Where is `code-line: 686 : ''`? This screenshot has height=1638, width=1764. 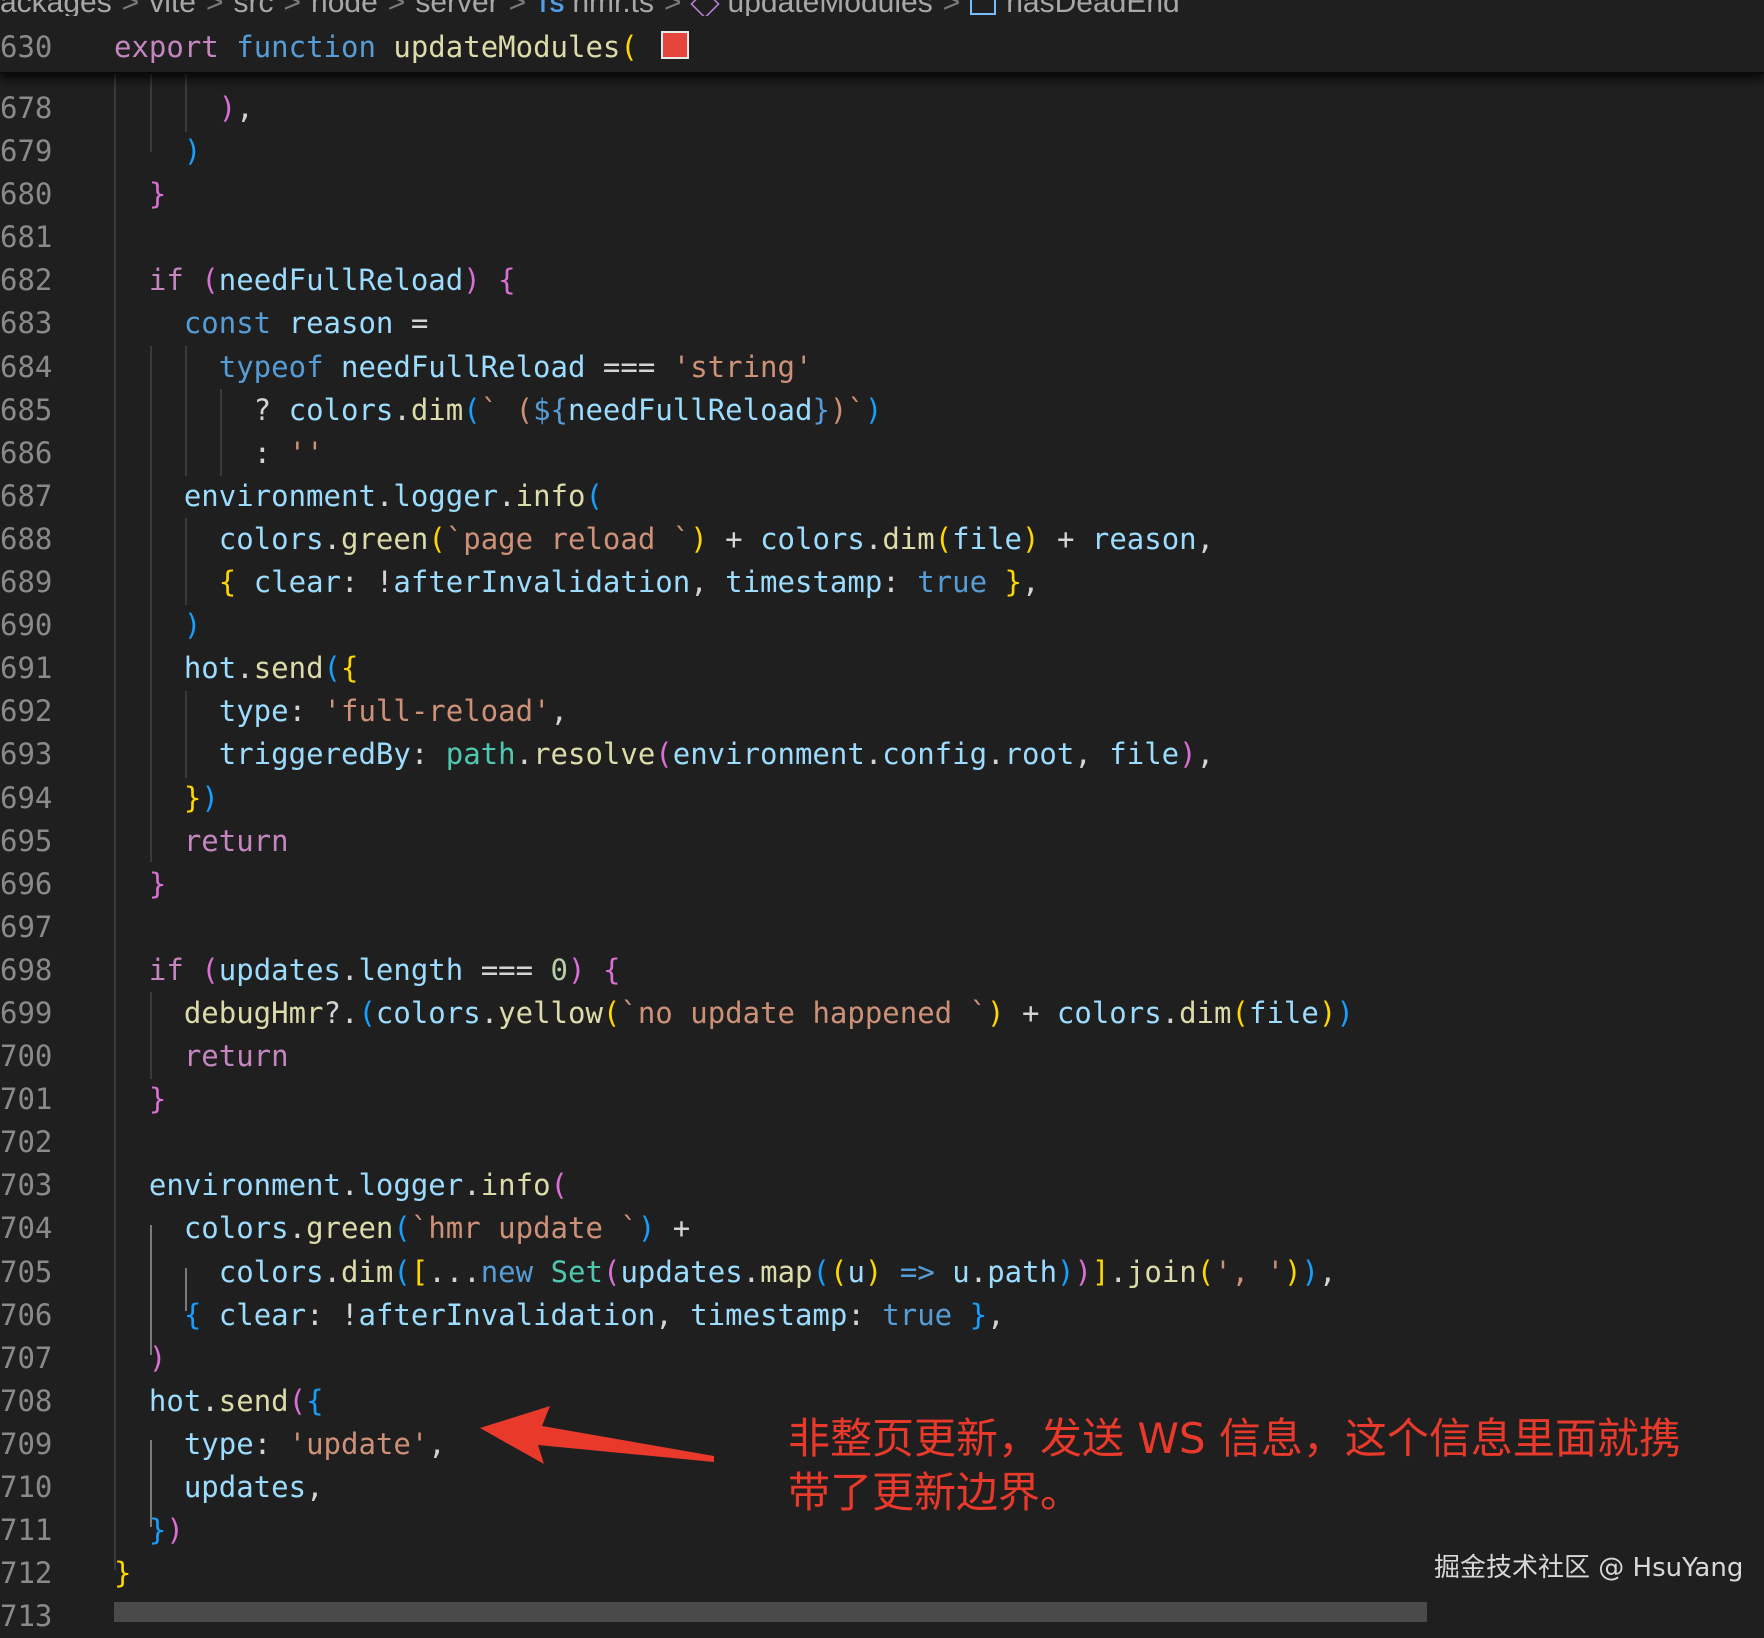 code-line: 686 : '' is located at coordinates (882, 453).